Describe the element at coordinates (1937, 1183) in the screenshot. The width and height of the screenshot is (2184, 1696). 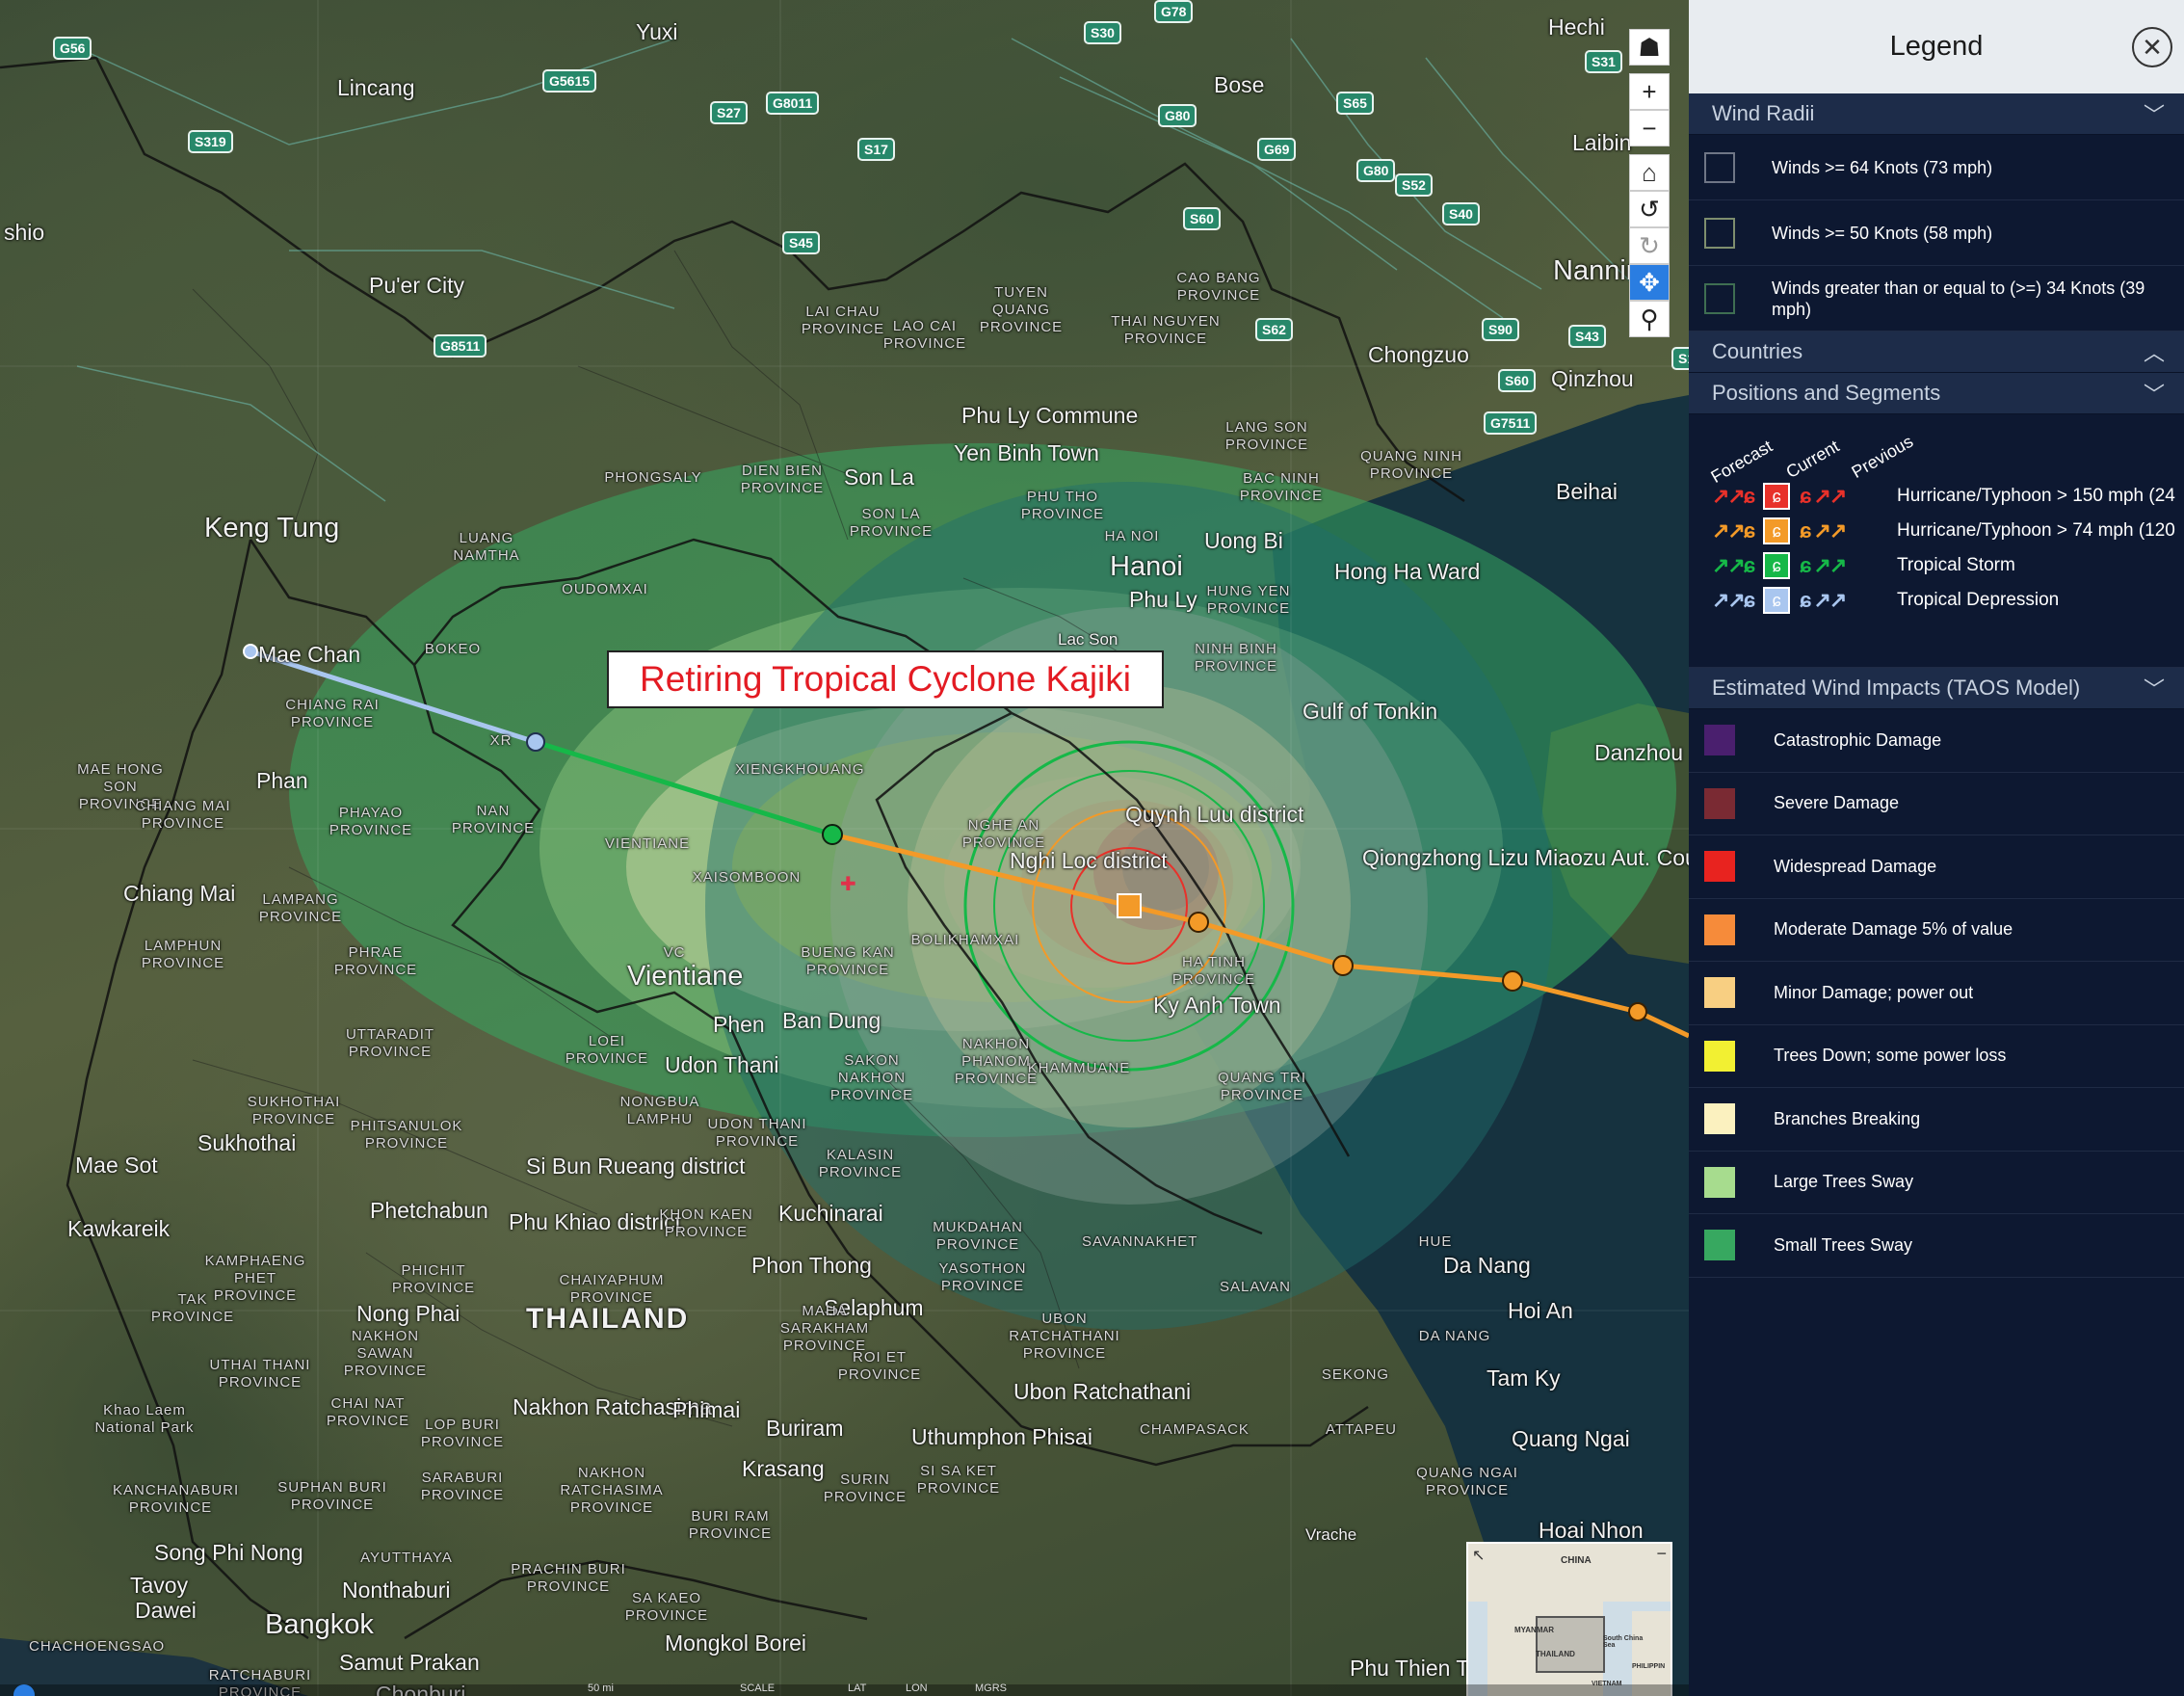
I see `taos-item: Large Trees Sway` at that location.